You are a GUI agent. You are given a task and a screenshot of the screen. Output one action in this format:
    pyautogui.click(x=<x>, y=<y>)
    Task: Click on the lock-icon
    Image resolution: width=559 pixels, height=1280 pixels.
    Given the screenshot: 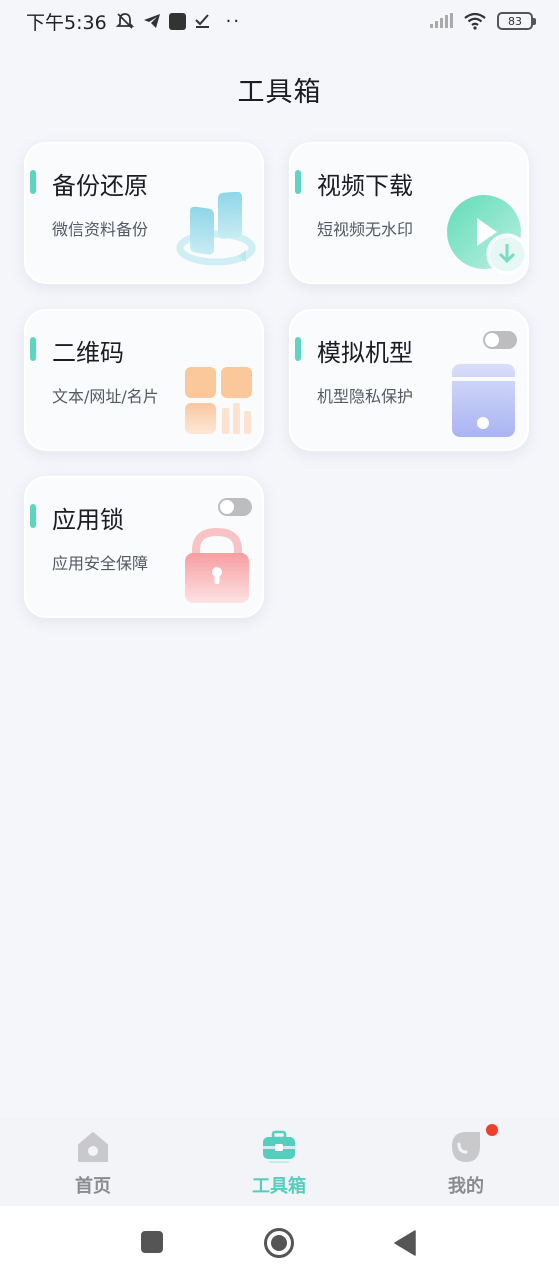 What is the action you would take?
    pyautogui.click(x=217, y=565)
    